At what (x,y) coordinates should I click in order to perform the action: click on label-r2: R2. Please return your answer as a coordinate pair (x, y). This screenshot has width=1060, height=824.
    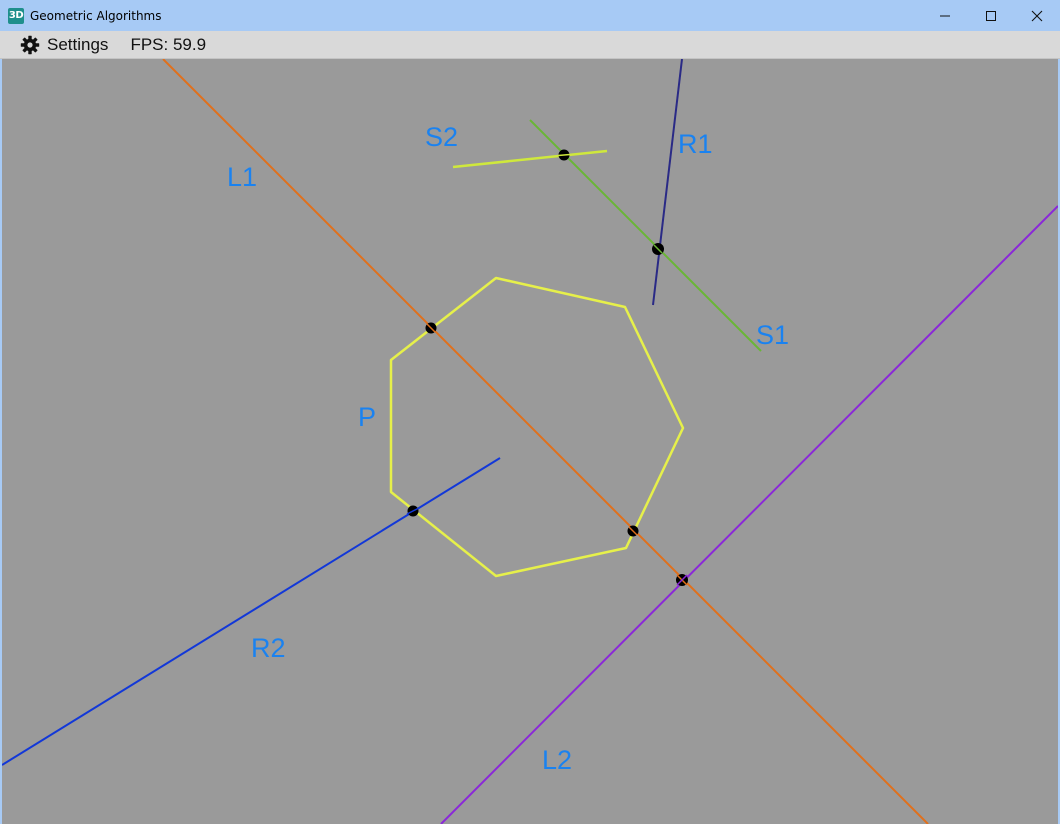
    Looking at the image, I should click on (268, 648).